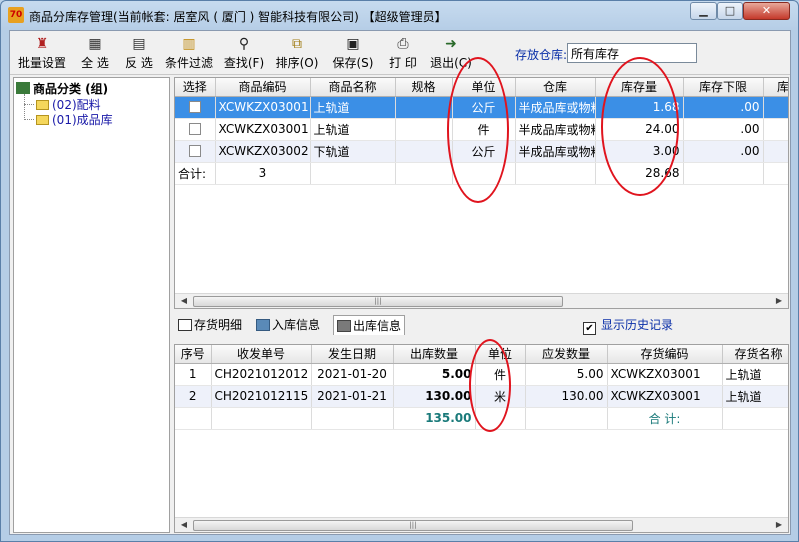 This screenshot has width=799, height=542. What do you see at coordinates (244, 53) in the screenshot?
I see `find-button: ⚲ 查找(F)` at bounding box center [244, 53].